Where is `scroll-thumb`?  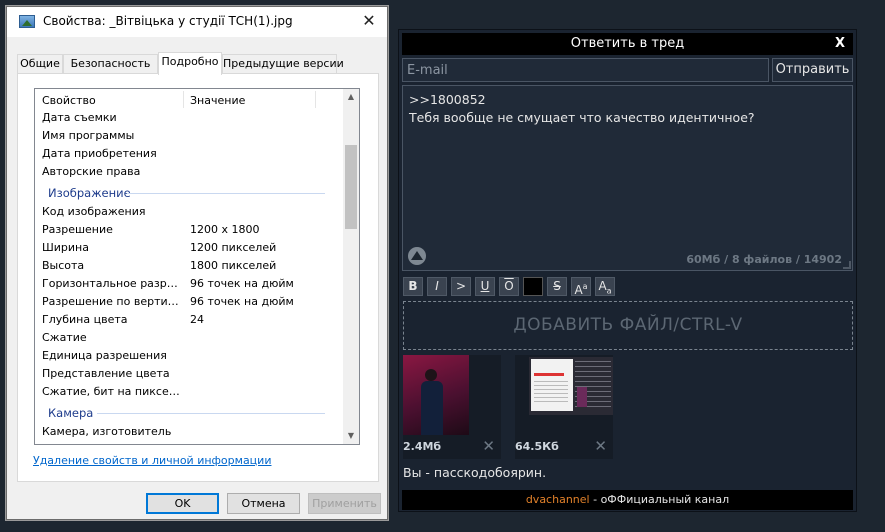 scroll-thumb is located at coordinates (351, 187).